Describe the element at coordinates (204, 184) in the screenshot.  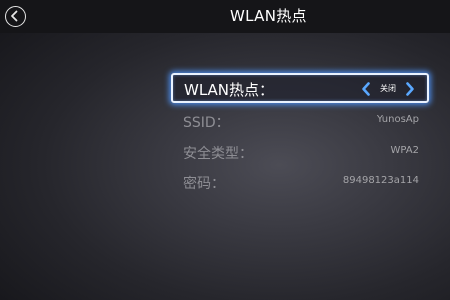
I see `password-label: 密码：` at that location.